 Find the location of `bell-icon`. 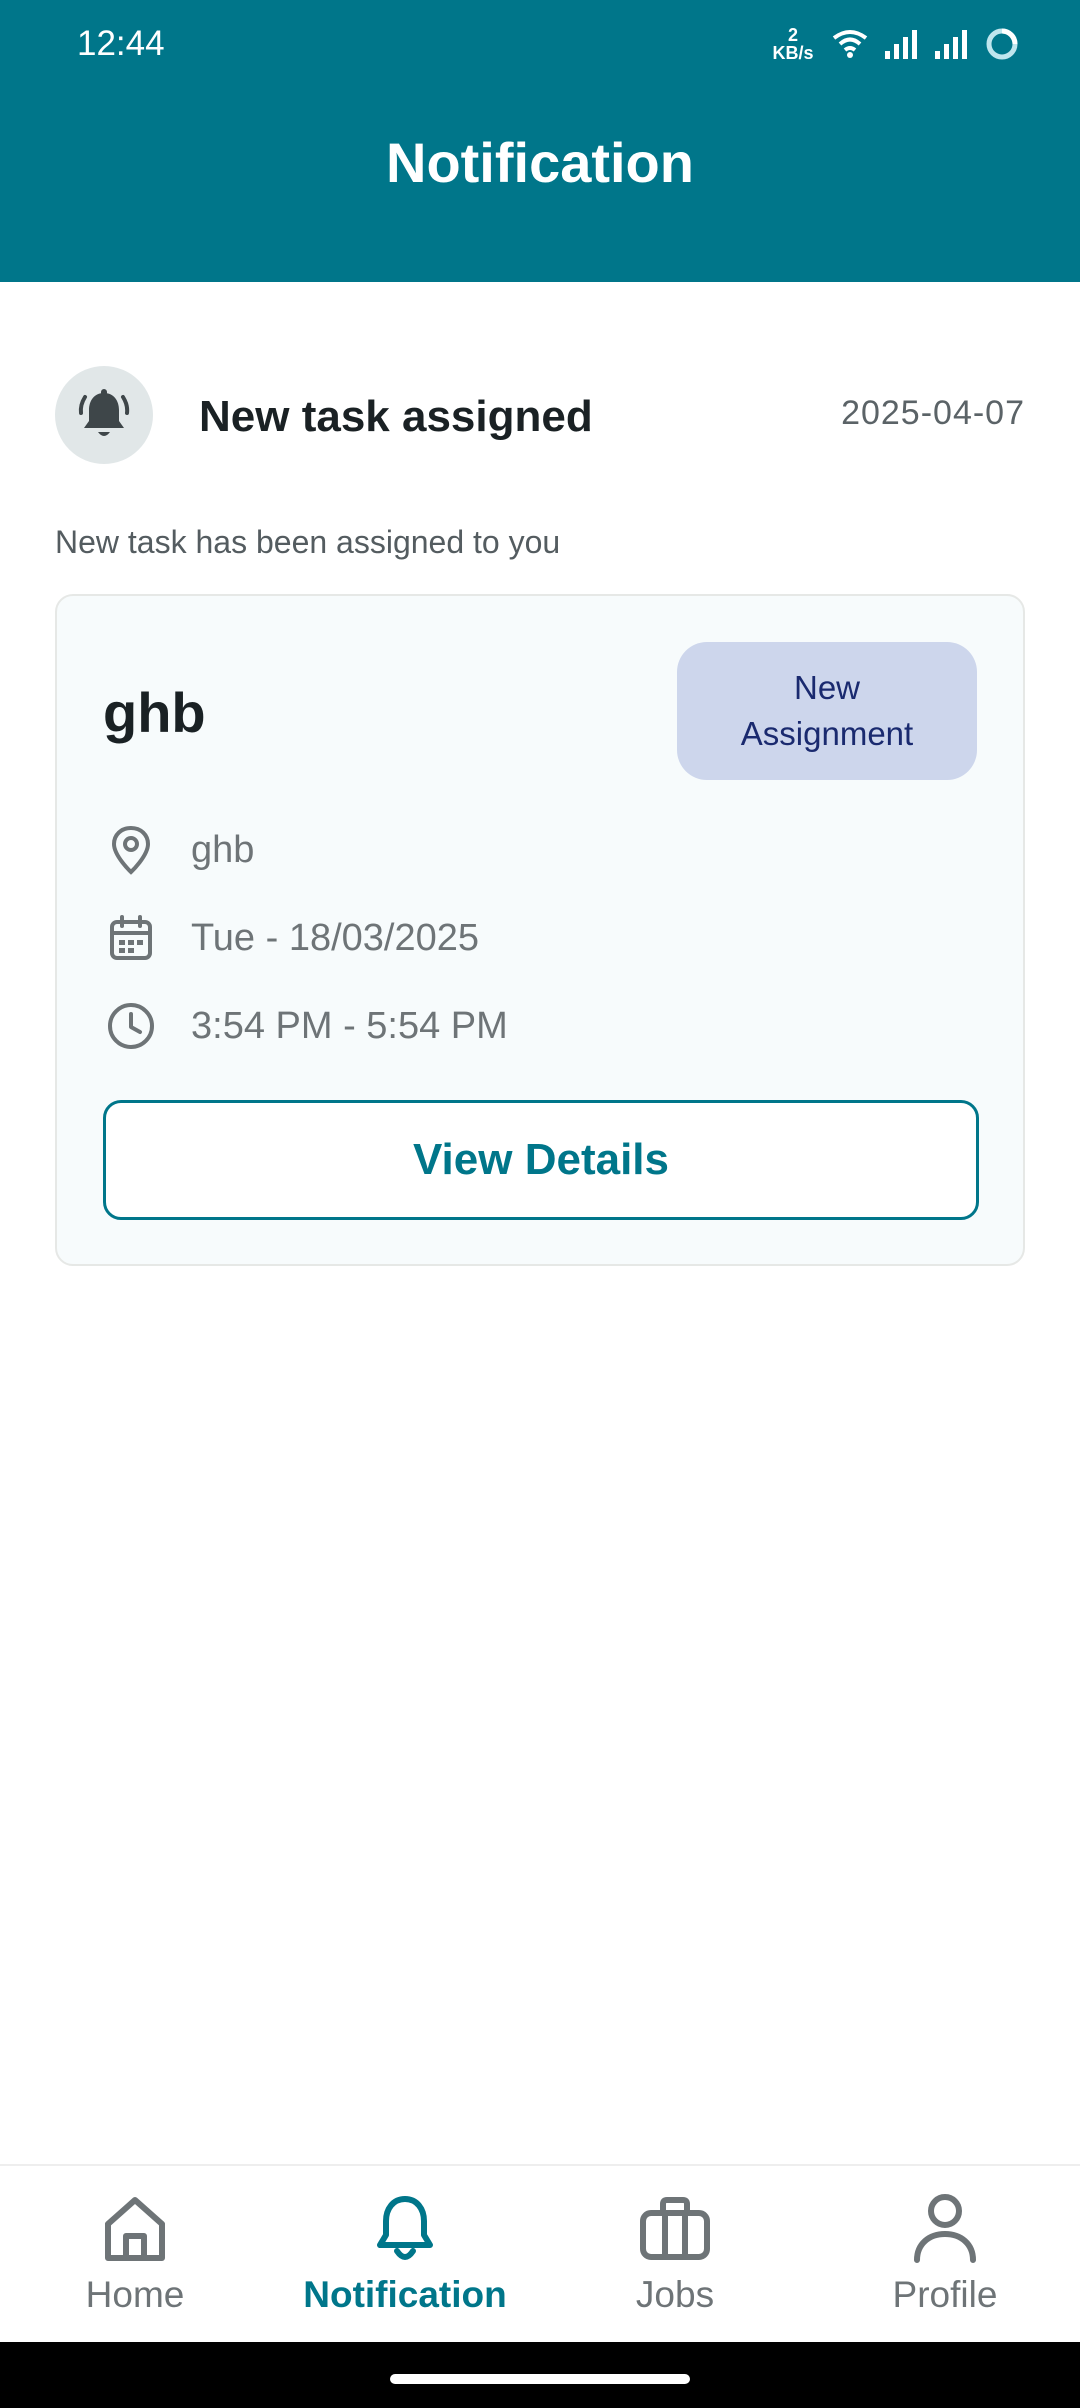

bell-icon is located at coordinates (405, 2228).